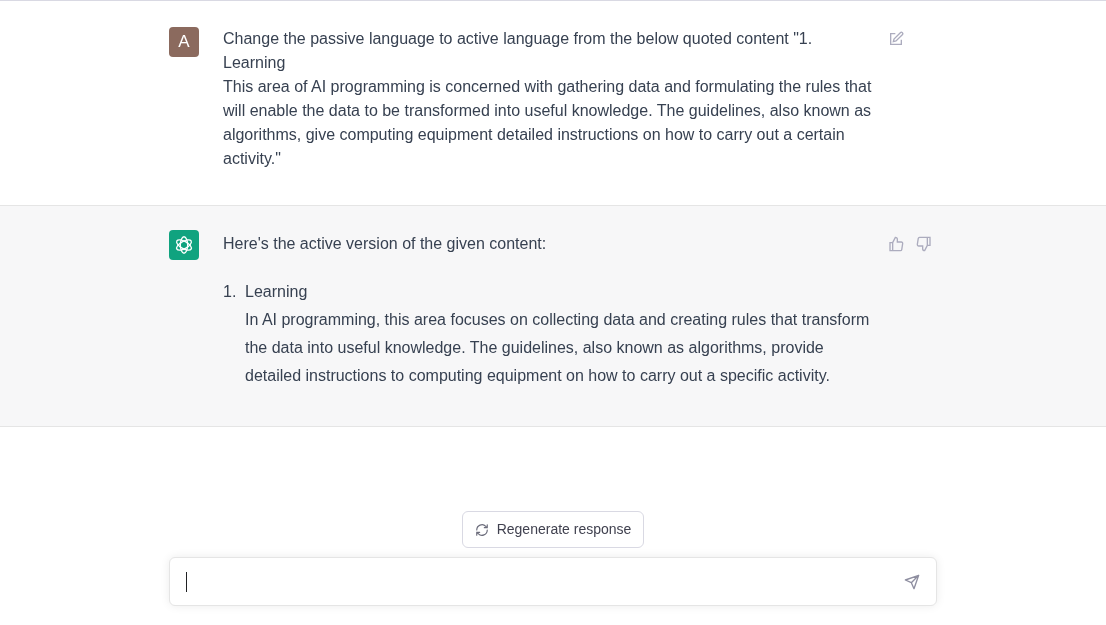 This screenshot has height=625, width=1106. I want to click on list-item-text: In AI programming, this area focuses on collecting data and creating rules that transform the data into useful knowledge. The guidelines, also known as algorithms, provide detailed instructions to computing equipment on how to carry out a specific activity., so click(558, 348).